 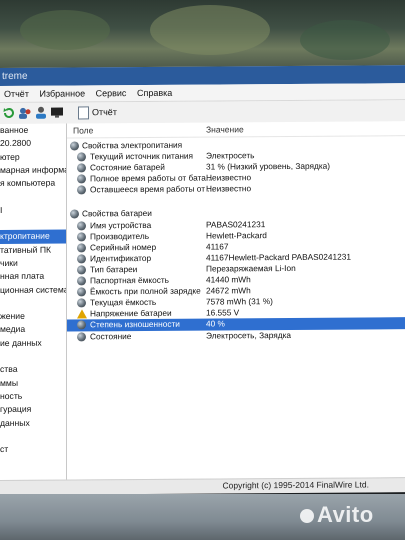 What do you see at coordinates (251, 268) in the screenshot?
I see `property-value: Перезаряжаемая Li-Ion` at bounding box center [251, 268].